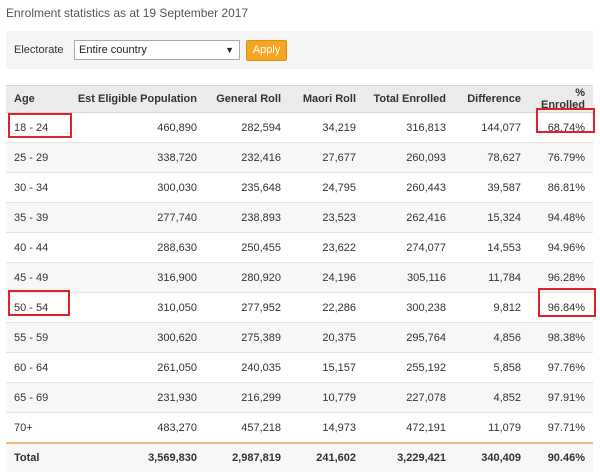 This screenshot has height=472, width=600. Describe the element at coordinates (326, 99) in the screenshot. I see `column-header-maori-roll: Maori Roll` at that location.